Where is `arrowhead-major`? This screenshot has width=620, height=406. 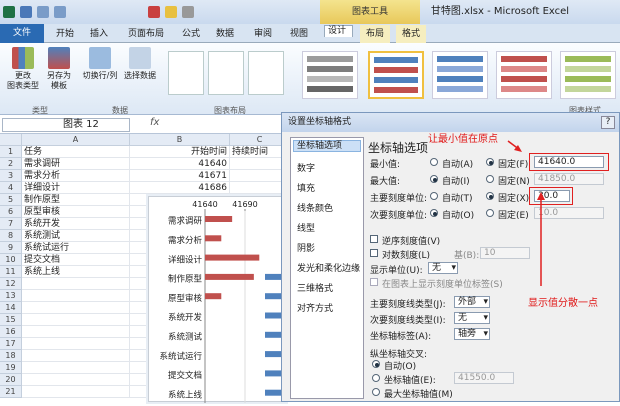
arrowhead-major is located at coordinates (541, 196).